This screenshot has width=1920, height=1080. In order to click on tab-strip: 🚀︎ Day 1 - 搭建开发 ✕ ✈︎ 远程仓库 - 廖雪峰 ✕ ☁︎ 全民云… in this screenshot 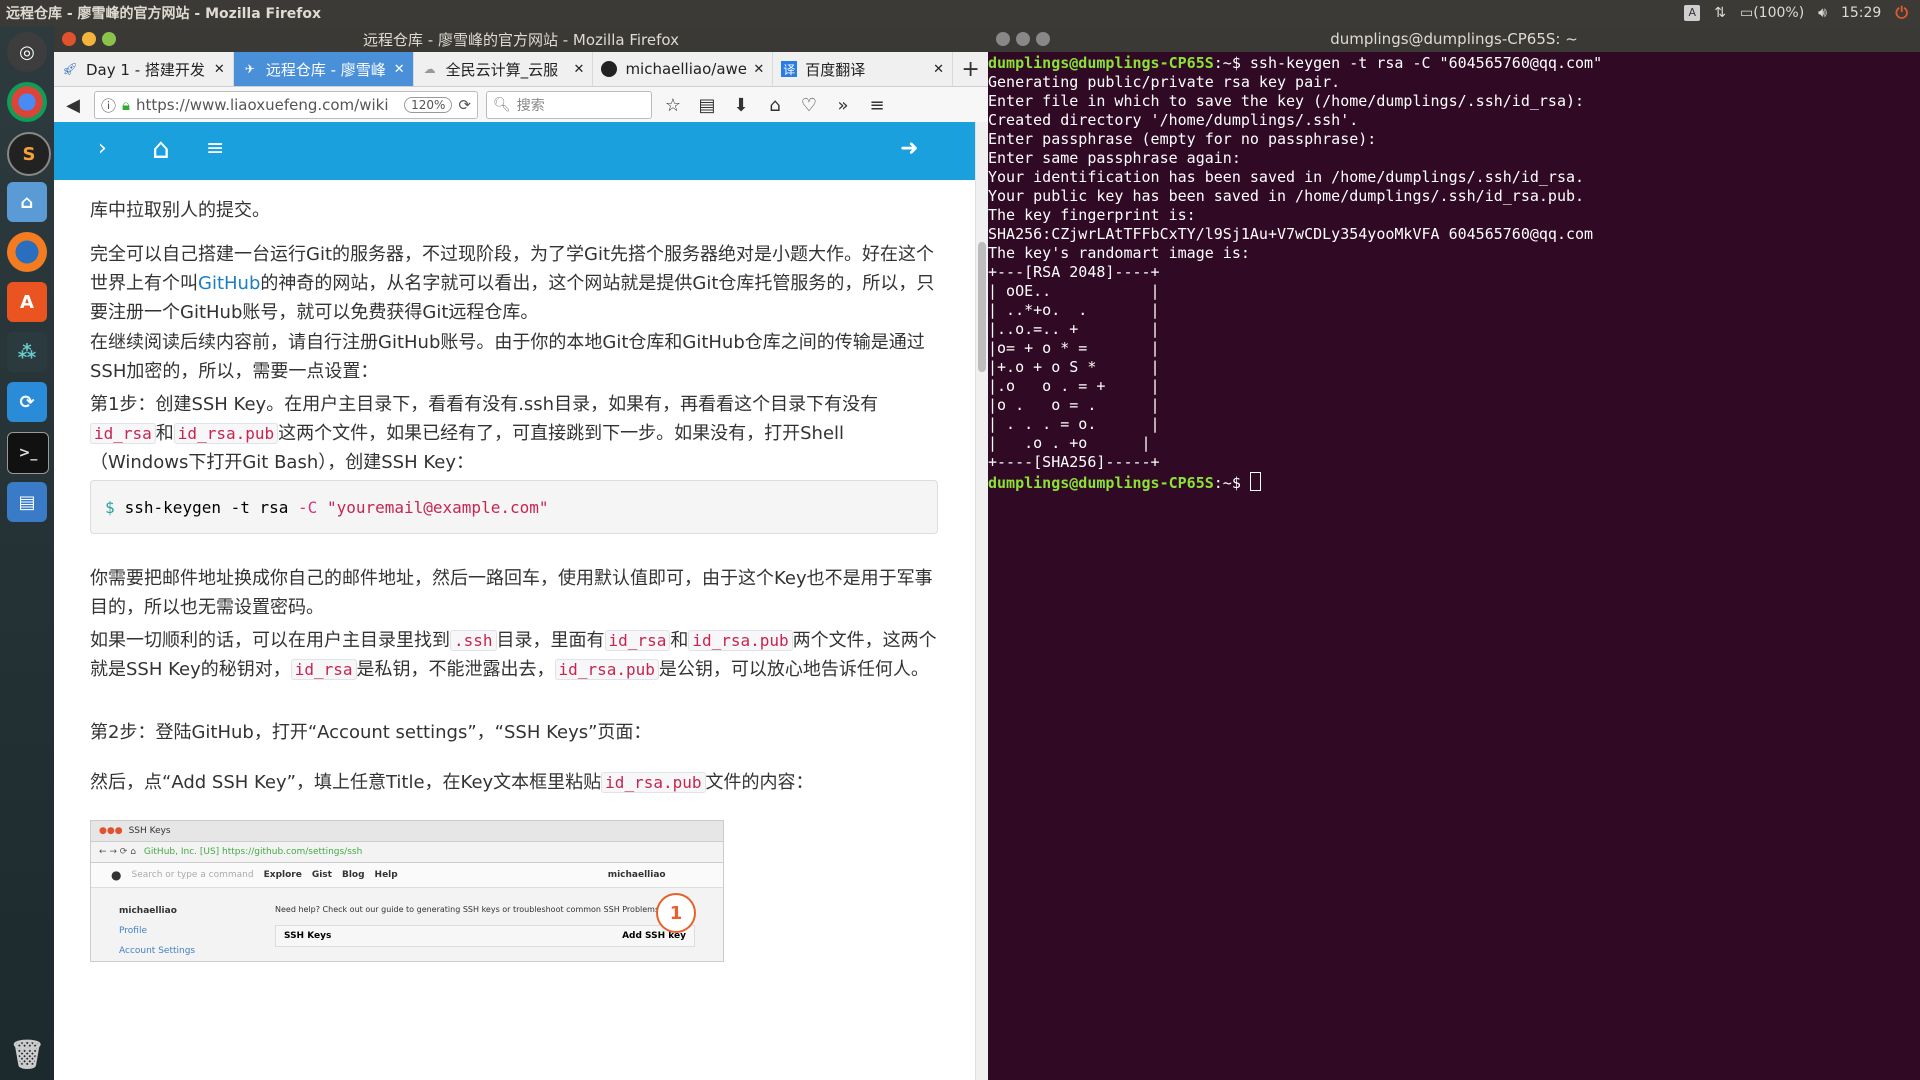, I will do `click(521, 69)`.